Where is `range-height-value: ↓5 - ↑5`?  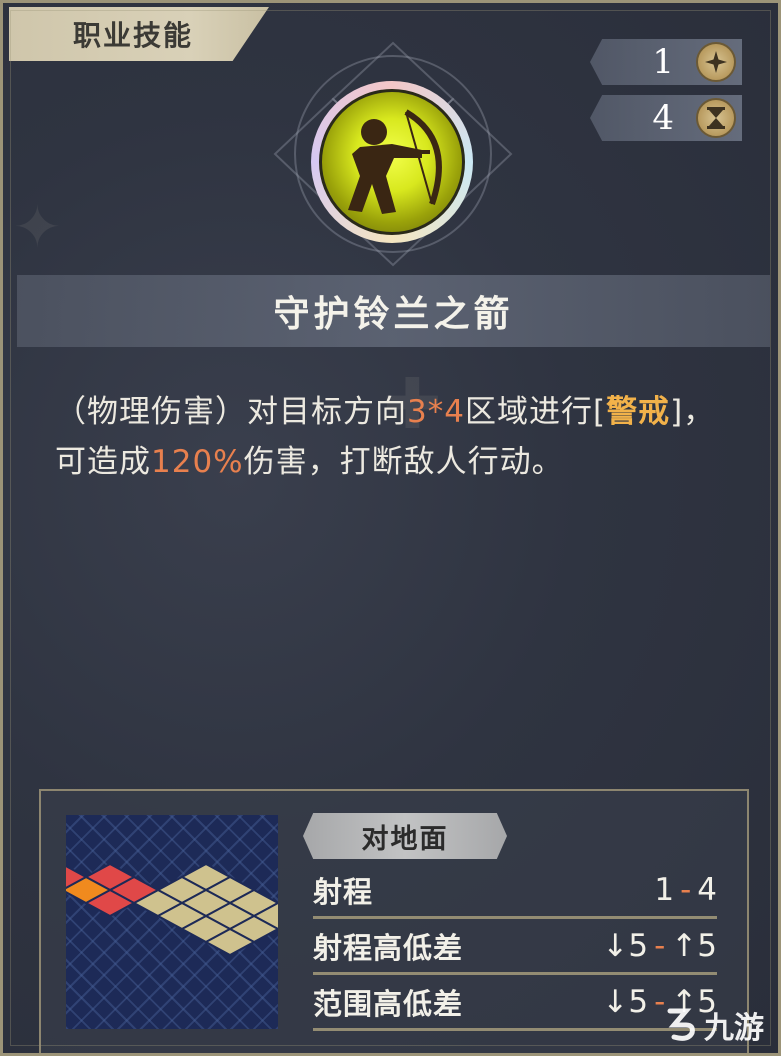
range-height-value: ↓5 - ↑5 is located at coordinates (659, 946).